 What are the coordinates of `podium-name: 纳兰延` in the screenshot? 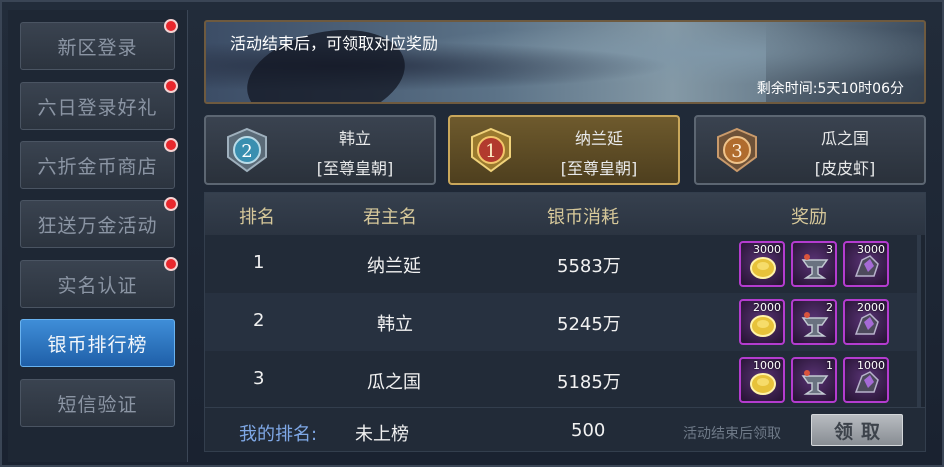 It's located at (598, 138).